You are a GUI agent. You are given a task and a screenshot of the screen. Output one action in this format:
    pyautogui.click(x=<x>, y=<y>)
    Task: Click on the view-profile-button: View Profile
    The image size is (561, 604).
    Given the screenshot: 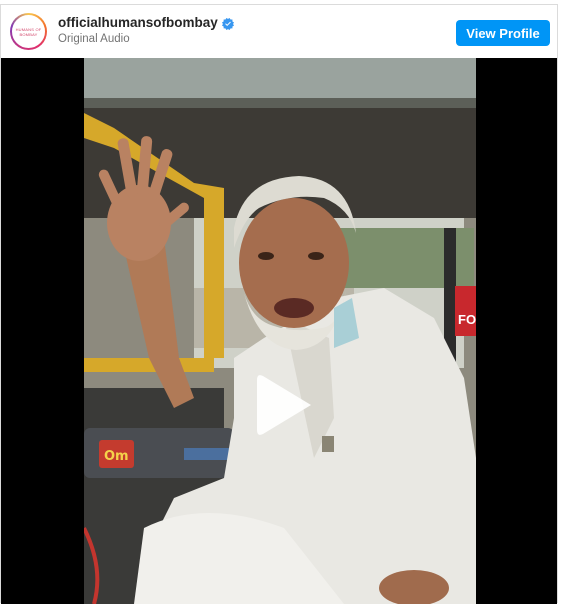 What is the action you would take?
    pyautogui.click(x=503, y=33)
    